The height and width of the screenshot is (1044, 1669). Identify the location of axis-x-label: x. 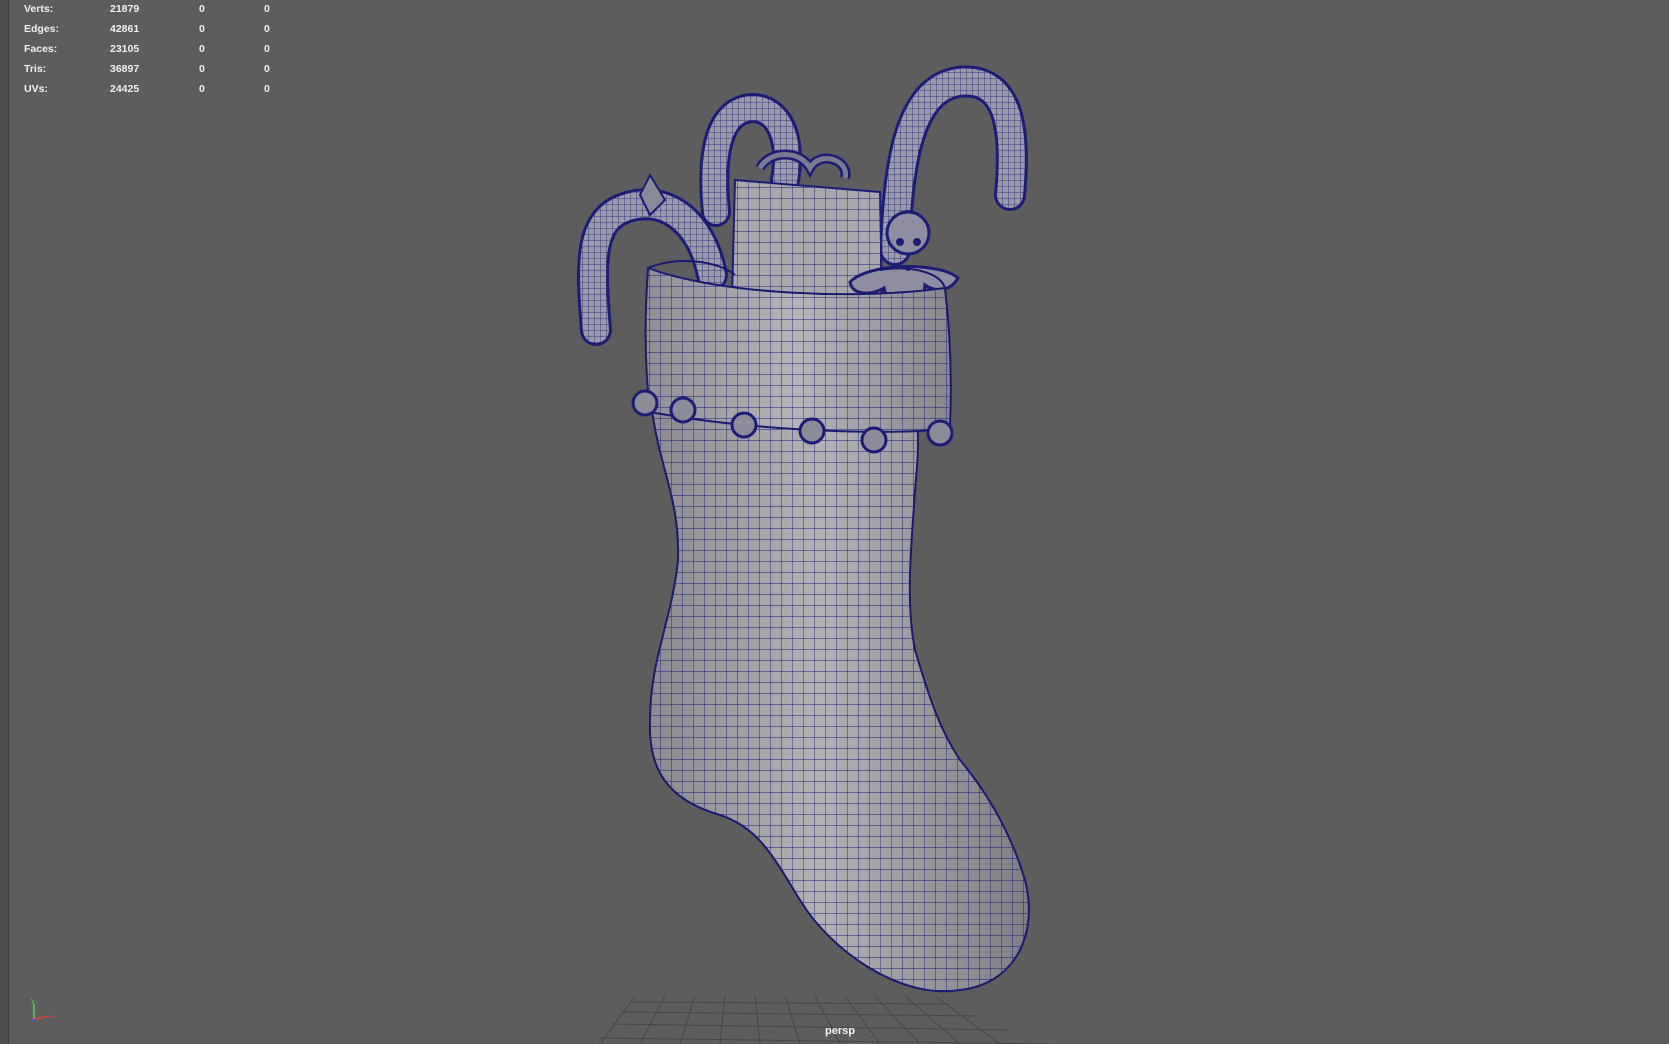
(53, 1017).